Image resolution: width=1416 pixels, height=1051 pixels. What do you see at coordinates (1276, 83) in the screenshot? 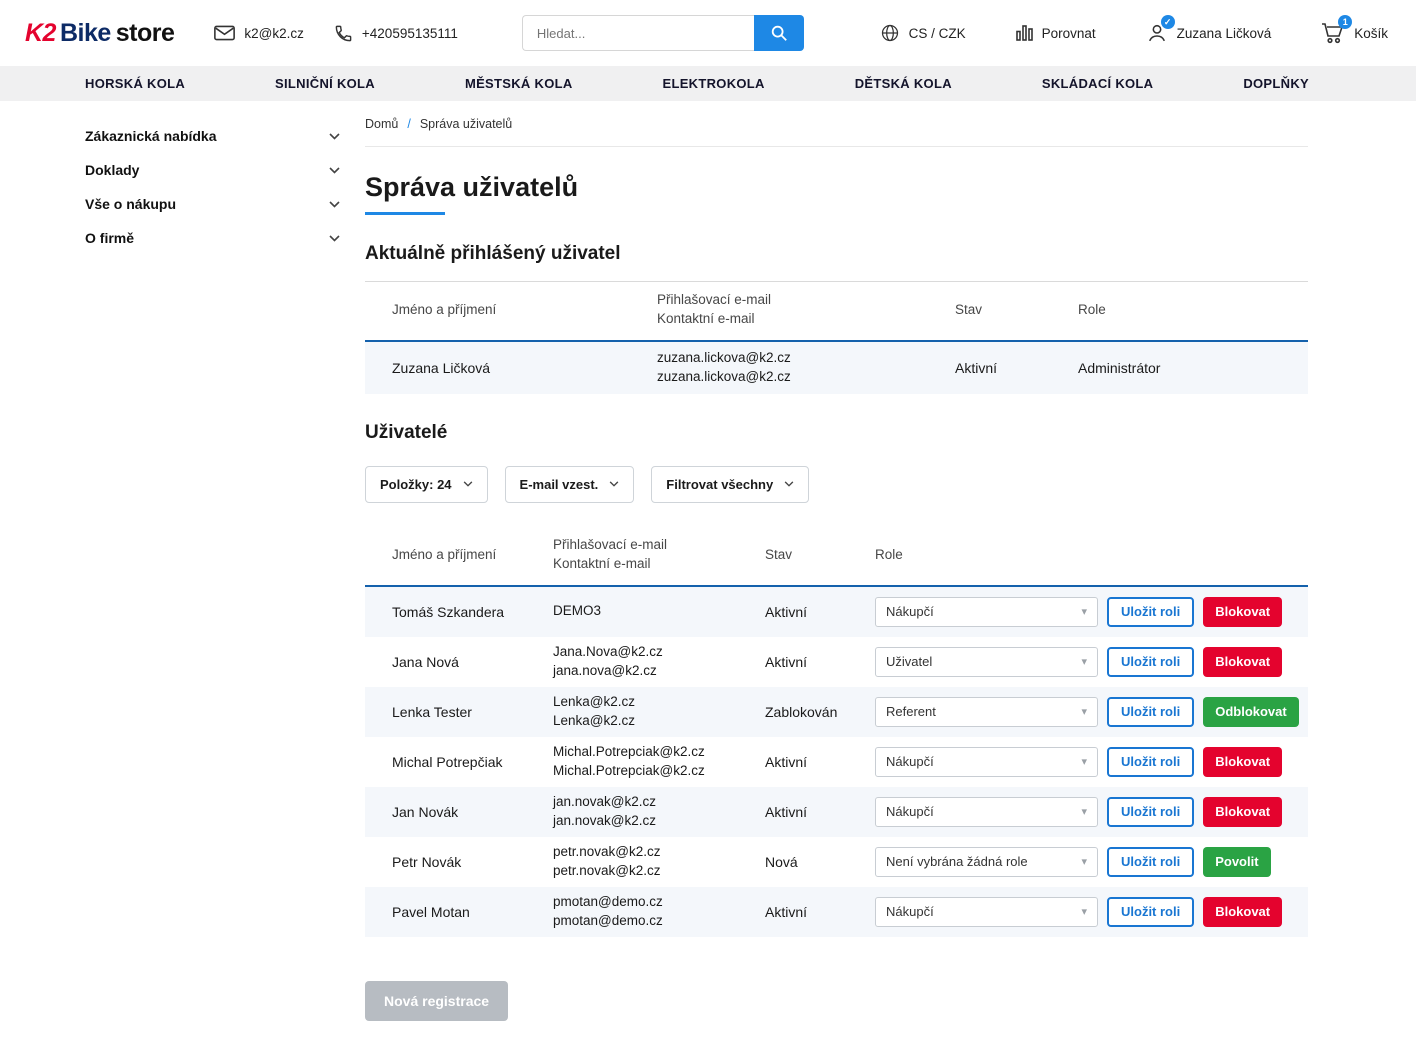
I see `nav-item-doplnky: DOPLŇKY` at bounding box center [1276, 83].